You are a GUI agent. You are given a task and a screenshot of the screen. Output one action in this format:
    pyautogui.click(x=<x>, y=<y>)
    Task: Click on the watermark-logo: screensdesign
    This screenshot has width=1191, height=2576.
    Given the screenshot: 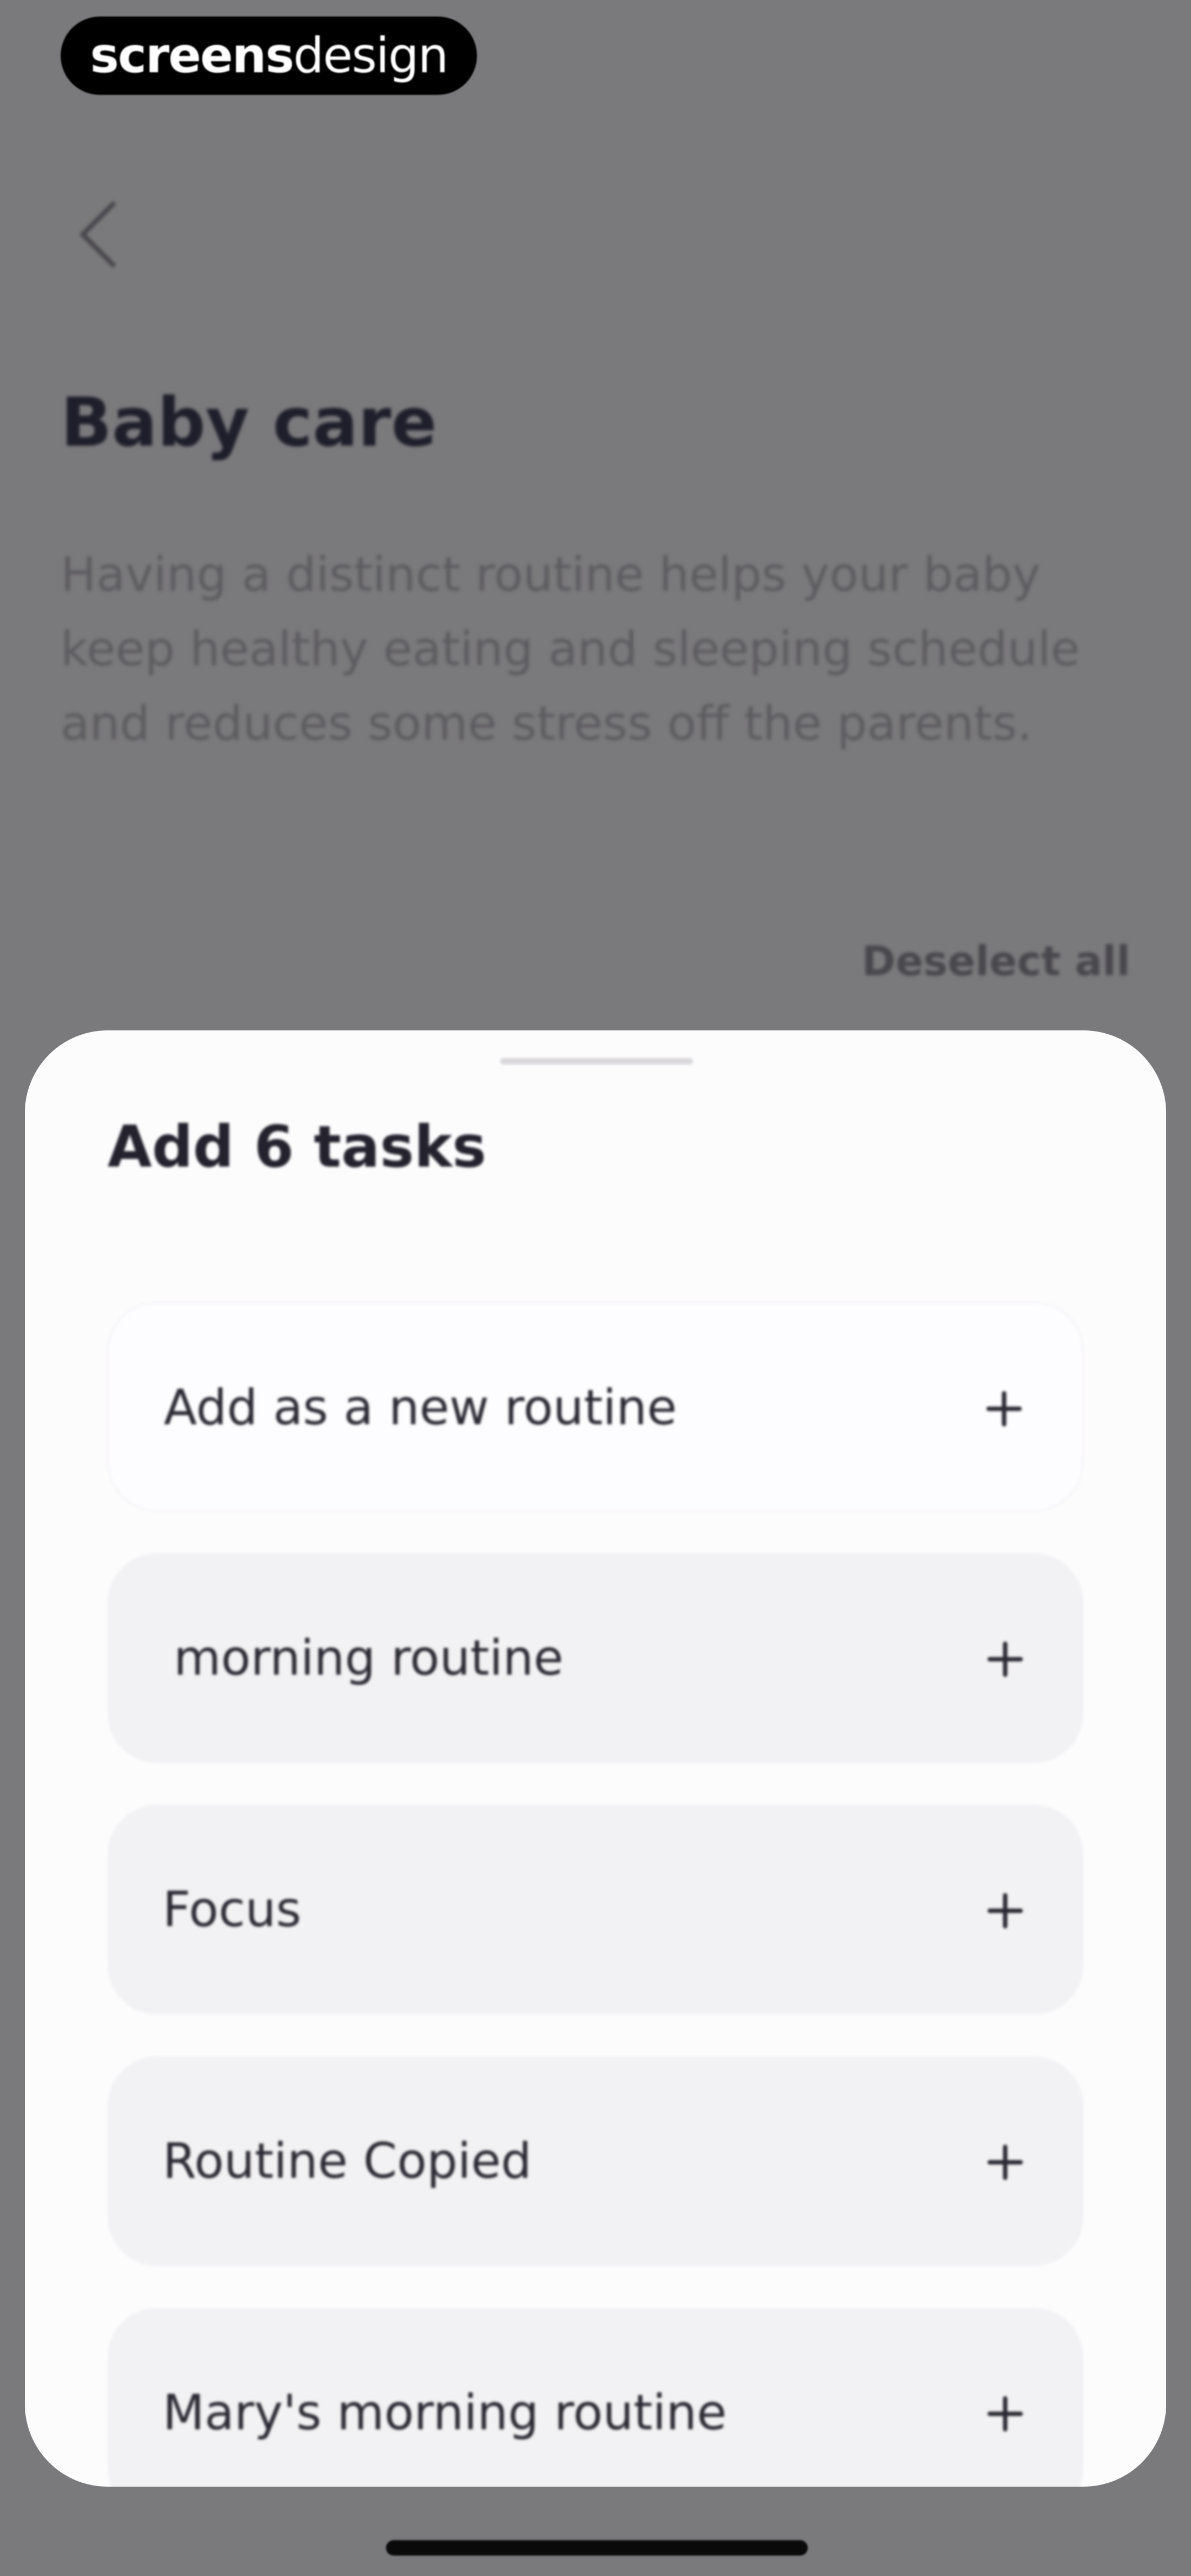 What is the action you would take?
    pyautogui.click(x=269, y=56)
    